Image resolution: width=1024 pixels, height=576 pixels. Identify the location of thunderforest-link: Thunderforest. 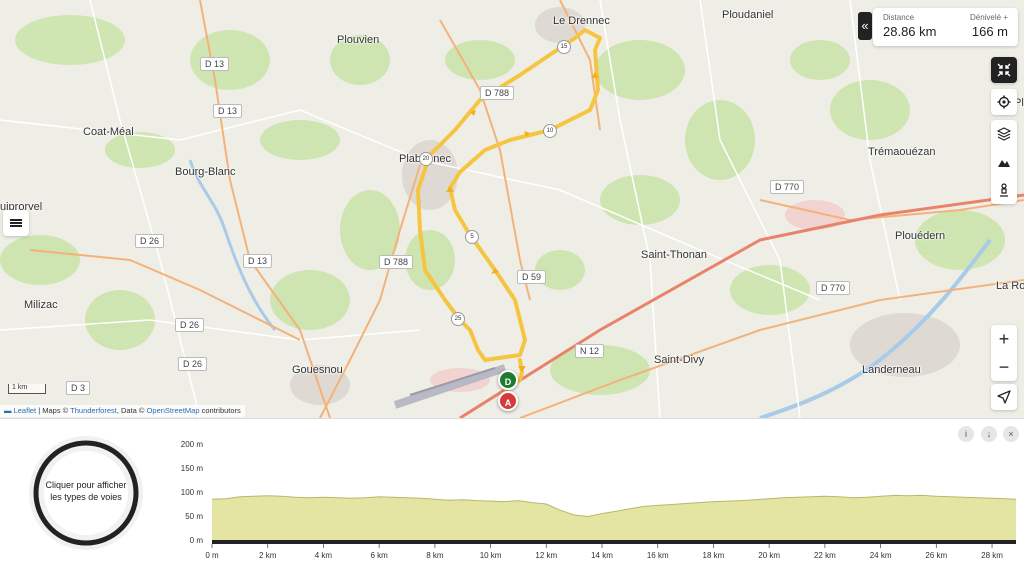
(93, 410).